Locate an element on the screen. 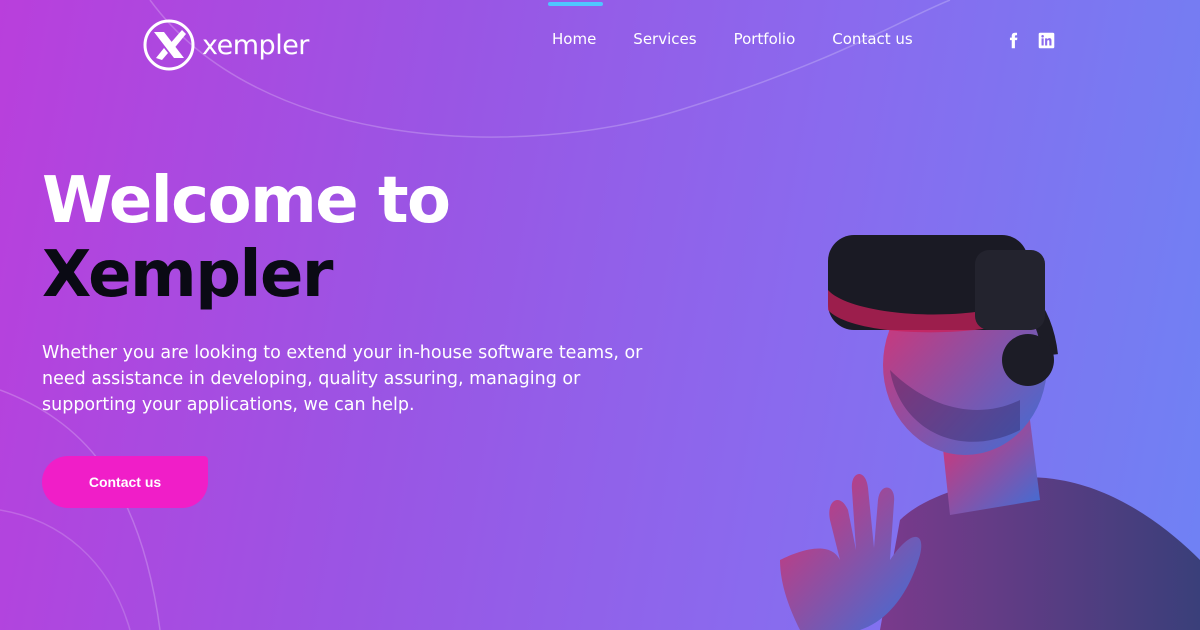 The width and height of the screenshot is (1200, 630). hero-title: Welcome to Xempler is located at coordinates (246, 238).